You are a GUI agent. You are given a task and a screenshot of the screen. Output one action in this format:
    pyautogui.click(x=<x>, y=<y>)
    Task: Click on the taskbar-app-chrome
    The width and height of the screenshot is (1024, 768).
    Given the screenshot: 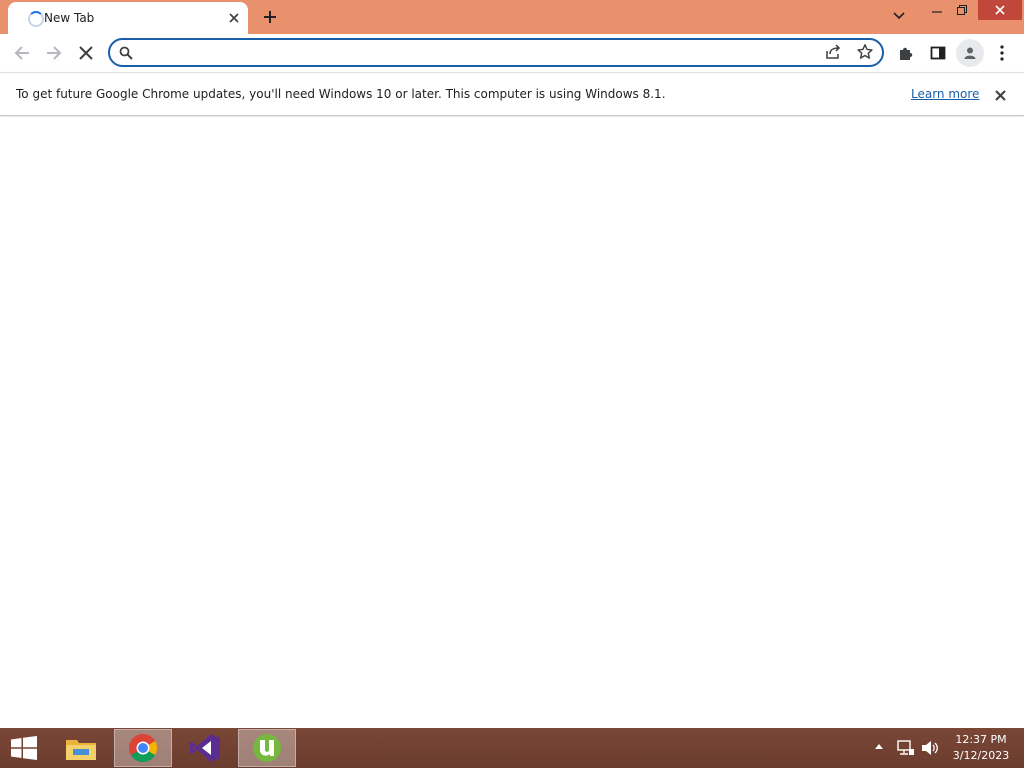 What is the action you would take?
    pyautogui.click(x=143, y=748)
    